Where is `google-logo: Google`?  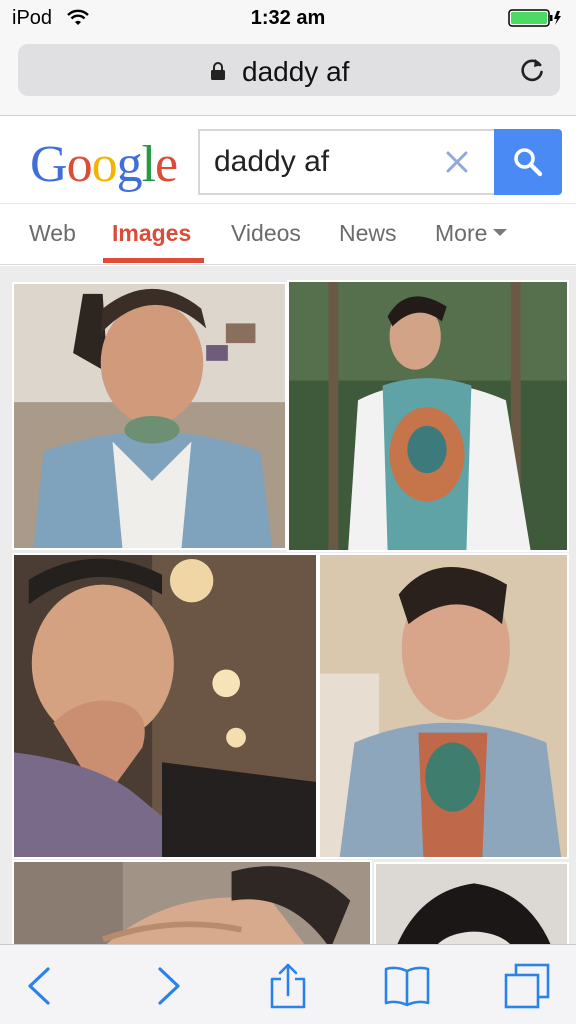
google-logo: Google is located at coordinates (104, 164).